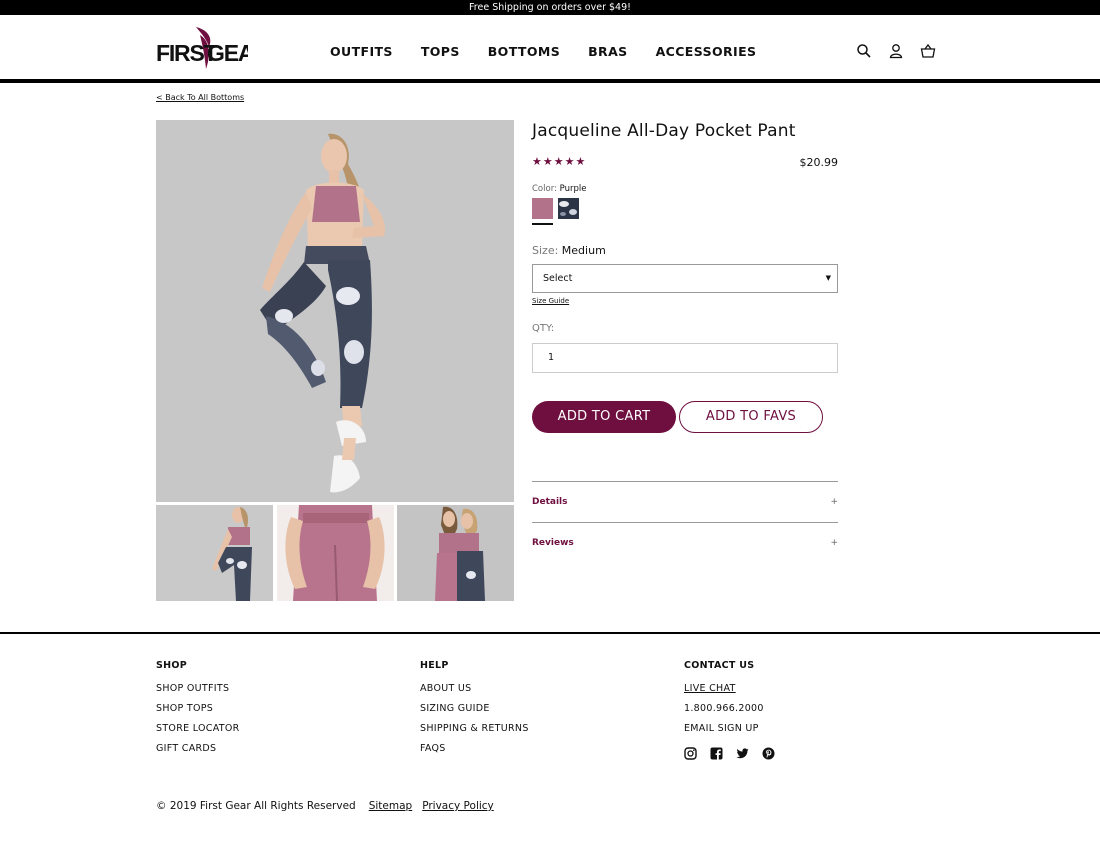 The width and height of the screenshot is (1100, 843). What do you see at coordinates (929, 51) in the screenshot?
I see `basket-icon` at bounding box center [929, 51].